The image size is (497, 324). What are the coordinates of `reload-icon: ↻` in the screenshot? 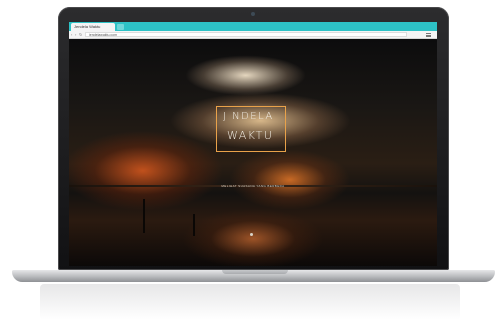 It's located at (80, 35).